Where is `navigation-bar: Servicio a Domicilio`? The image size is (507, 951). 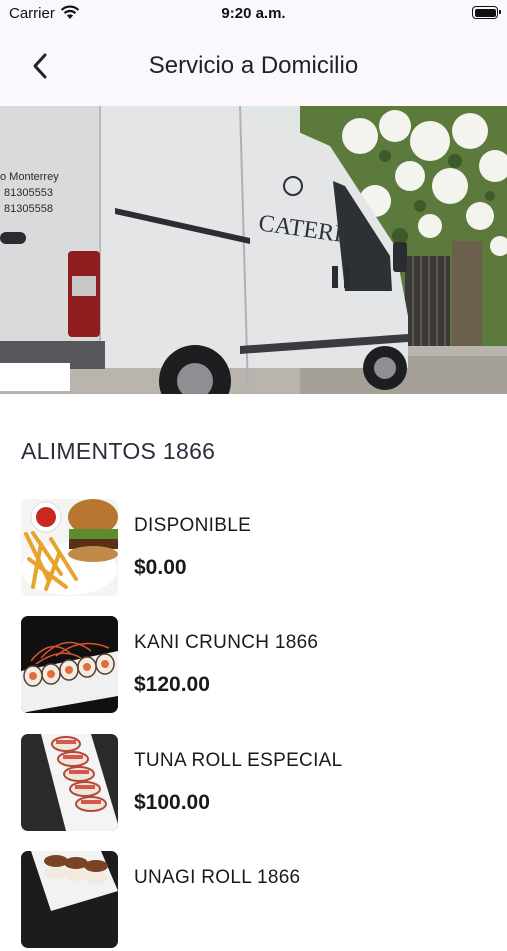
navigation-bar: Servicio a Domicilio is located at coordinates (253, 68).